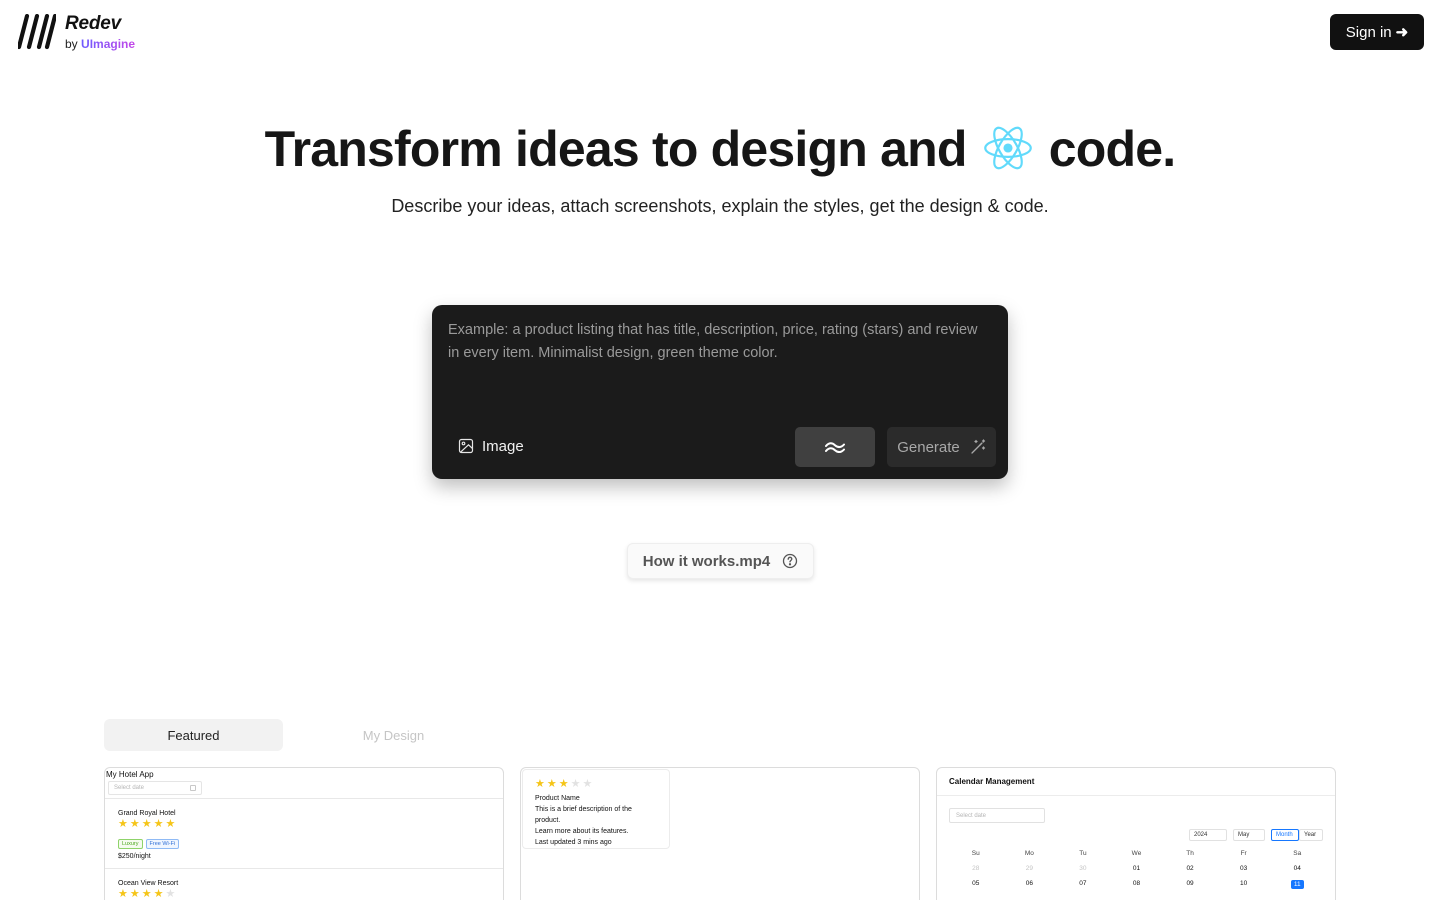 This screenshot has height=900, width=1440. I want to click on calendar-day: 04, so click(1297, 868).